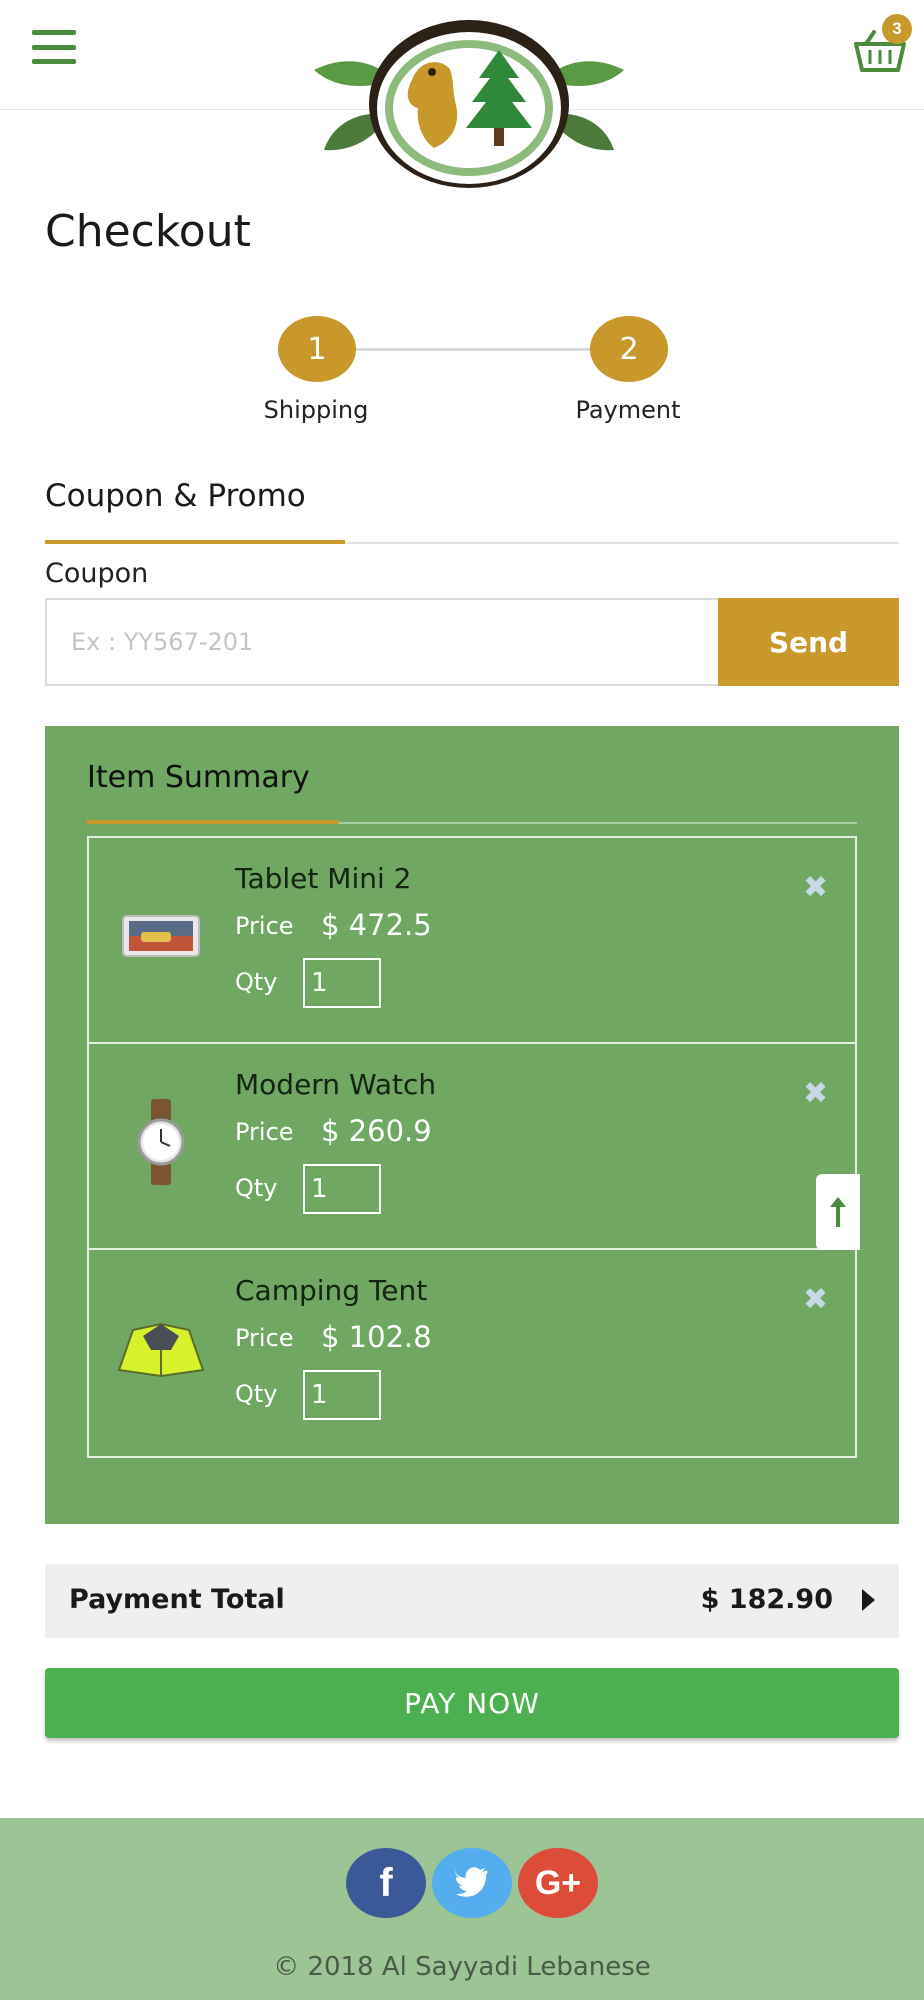 Image resolution: width=924 pixels, height=2000 pixels. Describe the element at coordinates (462, 1967) in the screenshot. I see `copyright-text: © 2018 Al Sayyadi Lebanese` at that location.